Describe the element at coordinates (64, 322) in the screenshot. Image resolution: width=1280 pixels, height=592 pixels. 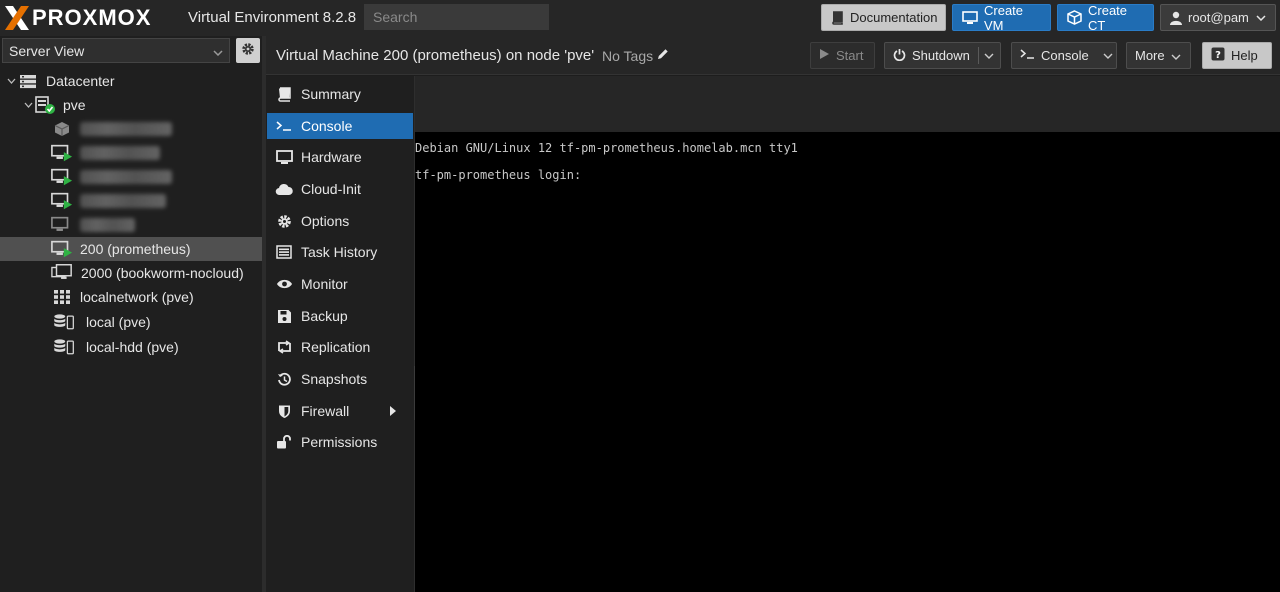
I see `storage-icon` at that location.